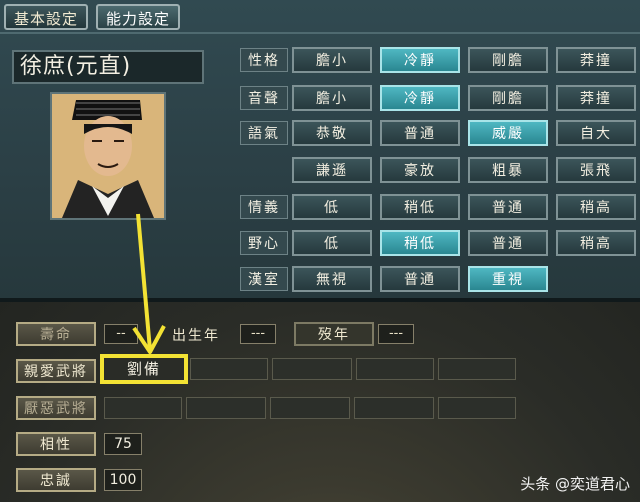 The width and height of the screenshot is (640, 502). What do you see at coordinates (420, 243) in the screenshot?
I see `ambition-option: 稍低` at bounding box center [420, 243].